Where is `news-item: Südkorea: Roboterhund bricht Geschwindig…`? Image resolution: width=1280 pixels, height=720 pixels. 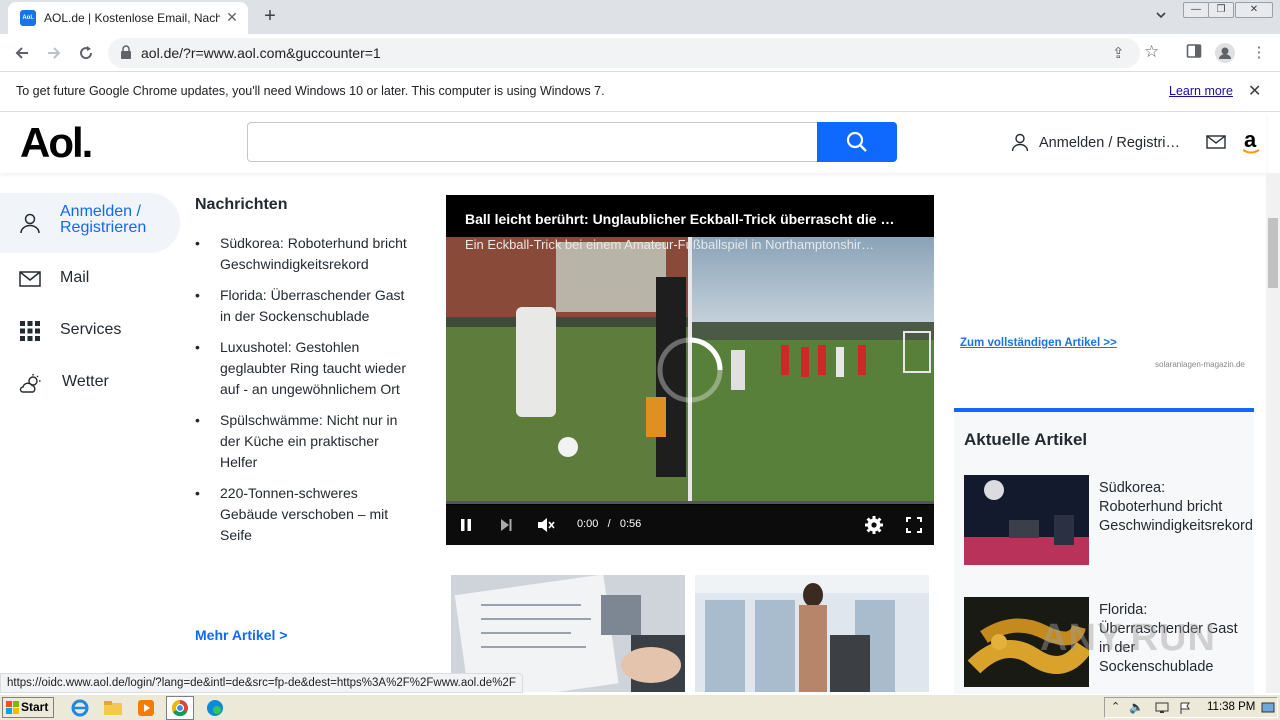 news-item: Südkorea: Roboterhund bricht Geschwindig… is located at coordinates (305, 254).